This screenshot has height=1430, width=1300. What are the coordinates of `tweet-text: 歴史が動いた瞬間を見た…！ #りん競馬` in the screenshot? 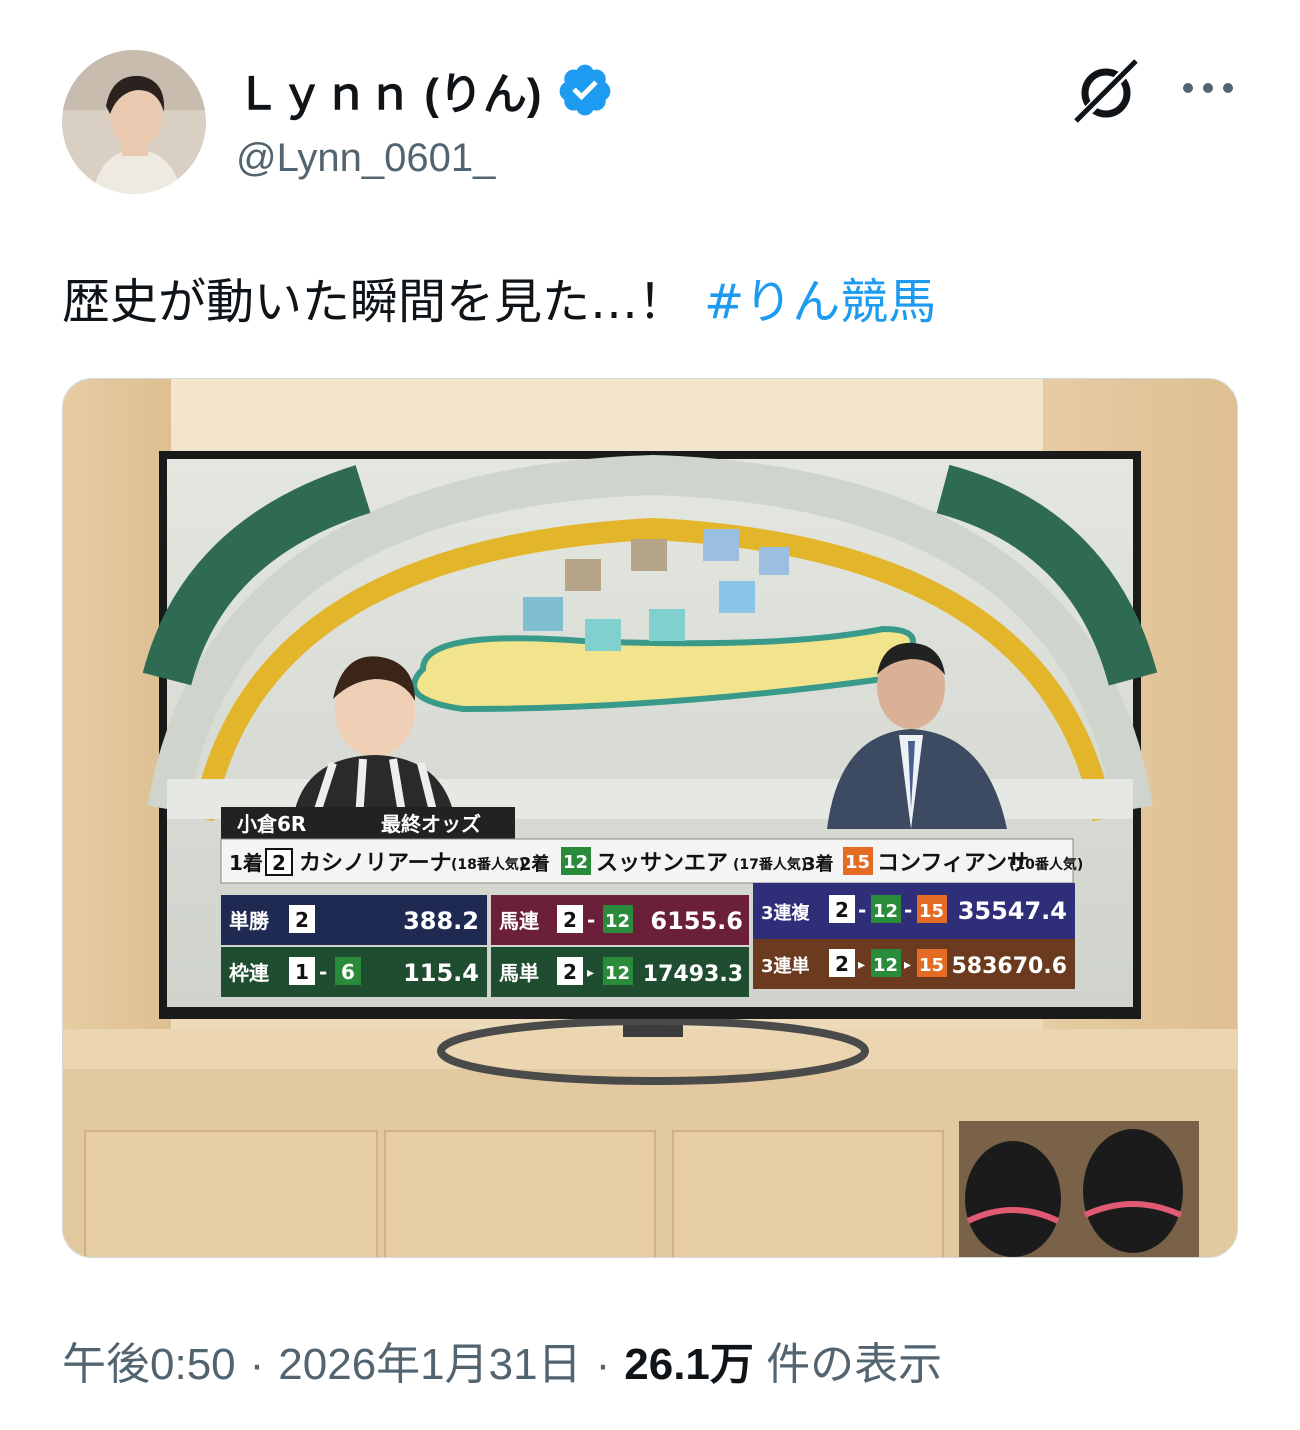 It's located at (499, 297).